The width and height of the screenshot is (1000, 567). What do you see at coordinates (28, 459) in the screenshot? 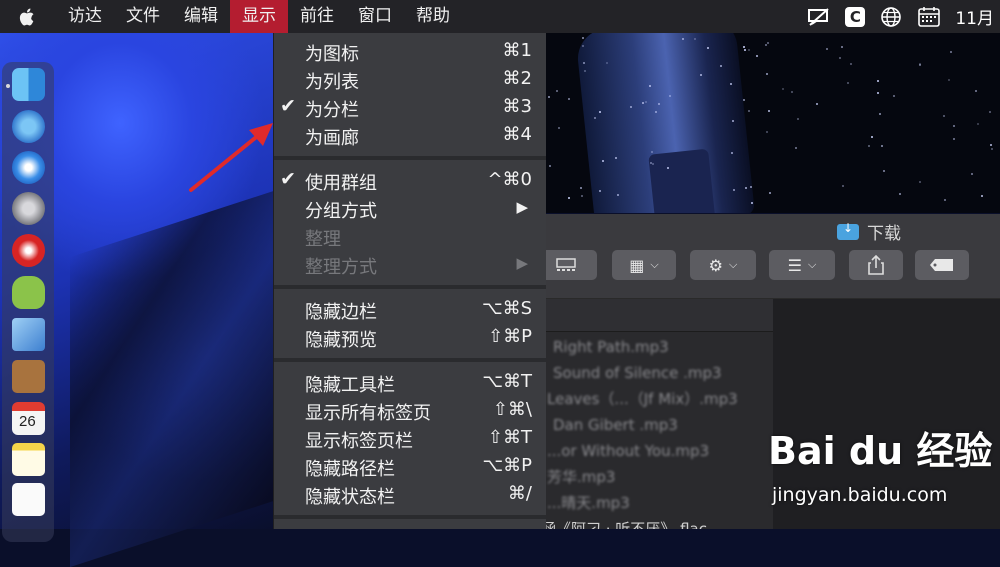
I see `notes-icon` at bounding box center [28, 459].